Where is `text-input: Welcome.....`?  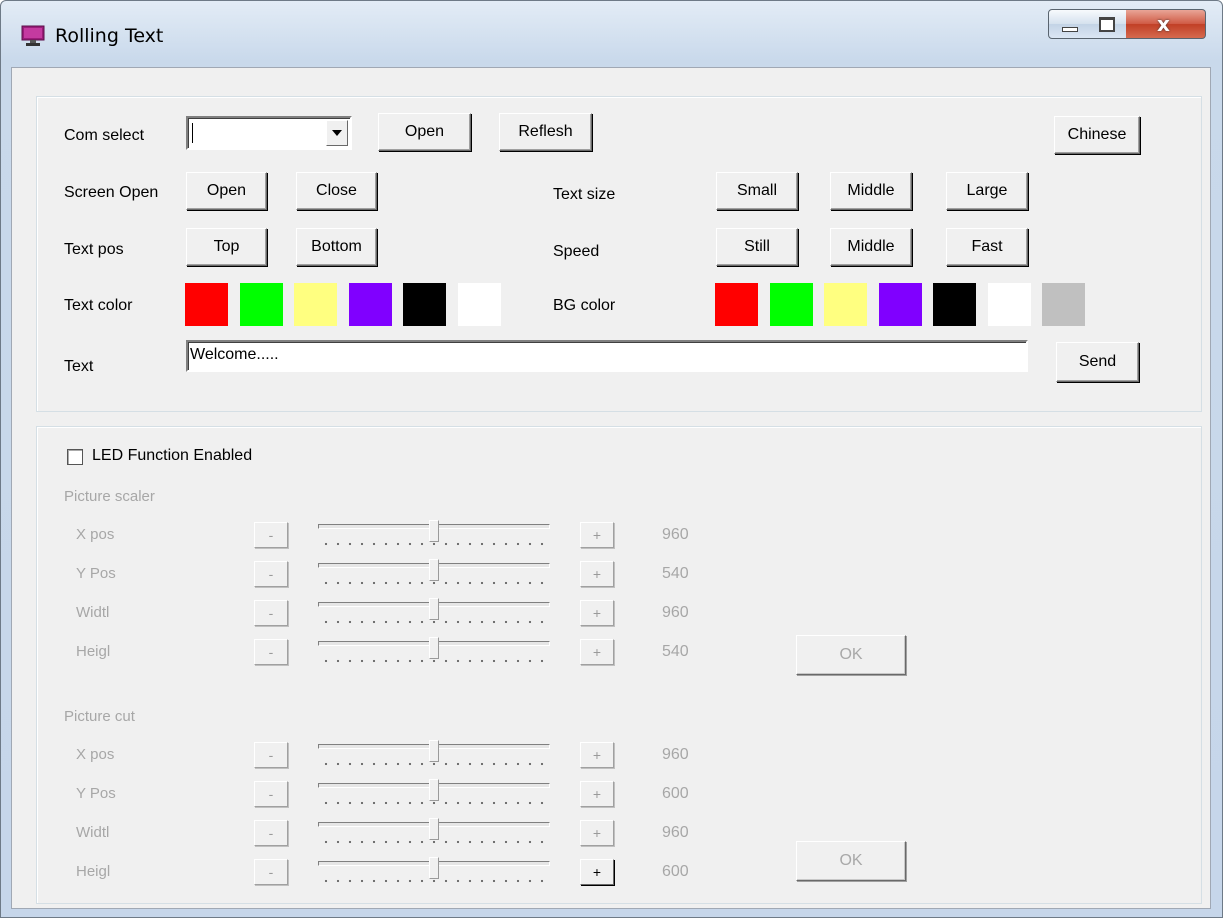
text-input: Welcome..... is located at coordinates (607, 356).